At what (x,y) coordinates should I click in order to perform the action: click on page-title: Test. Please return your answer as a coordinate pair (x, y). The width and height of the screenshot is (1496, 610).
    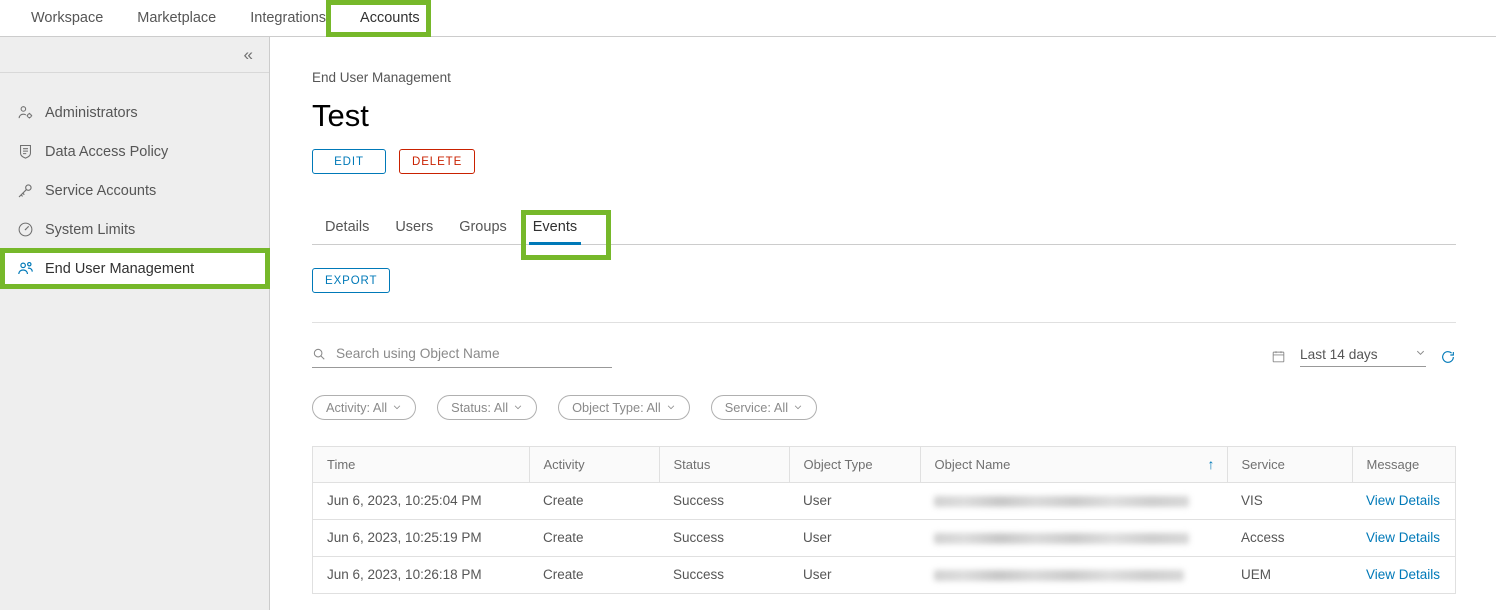
    Looking at the image, I should click on (340, 115).